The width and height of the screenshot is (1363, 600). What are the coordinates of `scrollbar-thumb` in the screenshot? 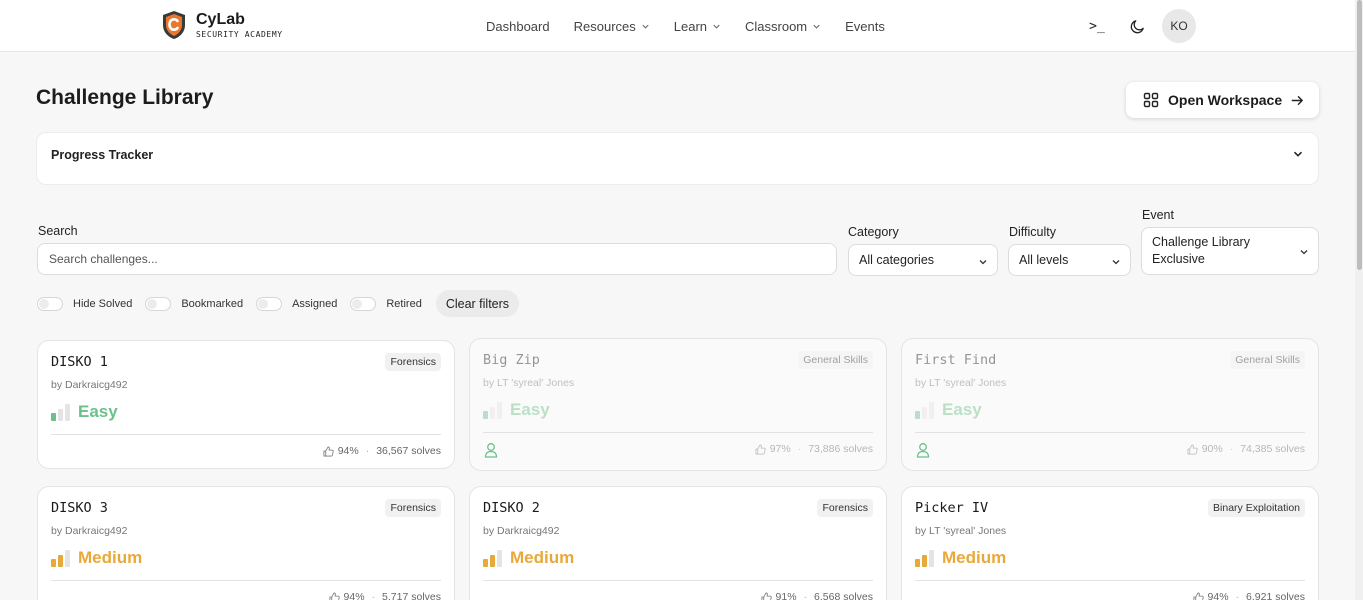 It's located at (1359, 135).